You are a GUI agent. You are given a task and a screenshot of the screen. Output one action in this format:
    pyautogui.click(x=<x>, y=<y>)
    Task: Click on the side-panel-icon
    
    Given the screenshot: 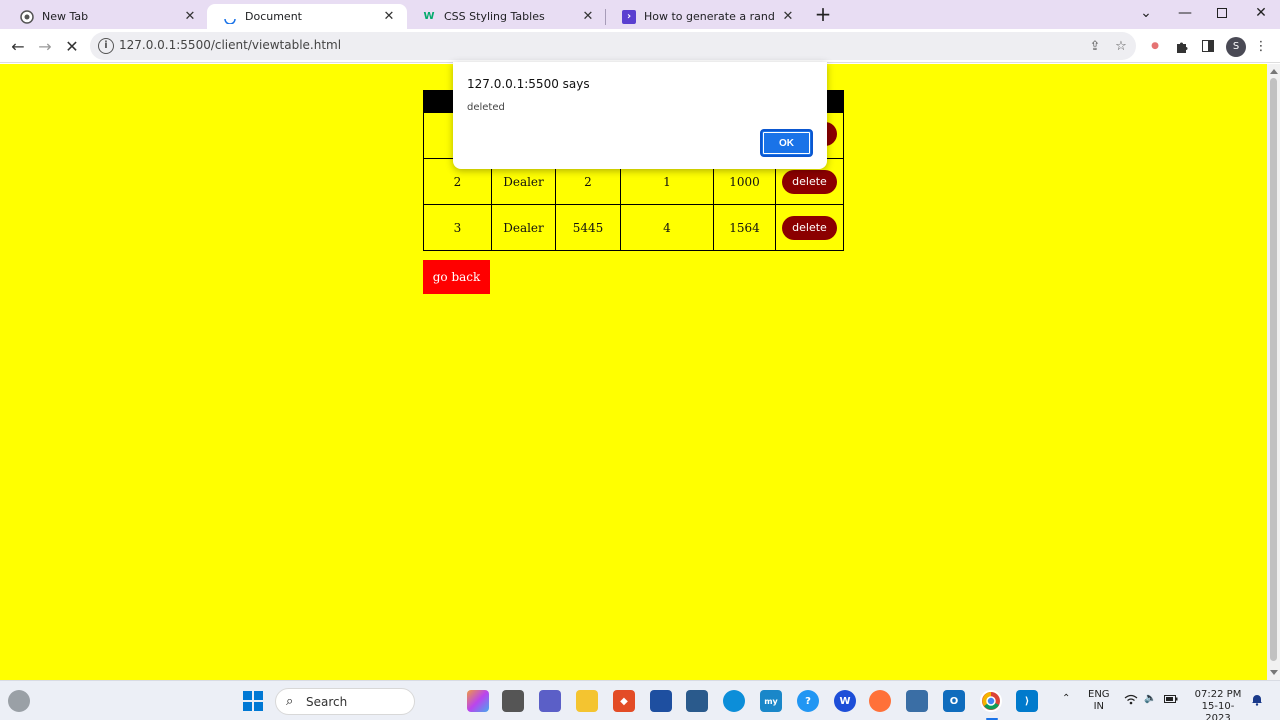 What is the action you would take?
    pyautogui.click(x=1208, y=46)
    